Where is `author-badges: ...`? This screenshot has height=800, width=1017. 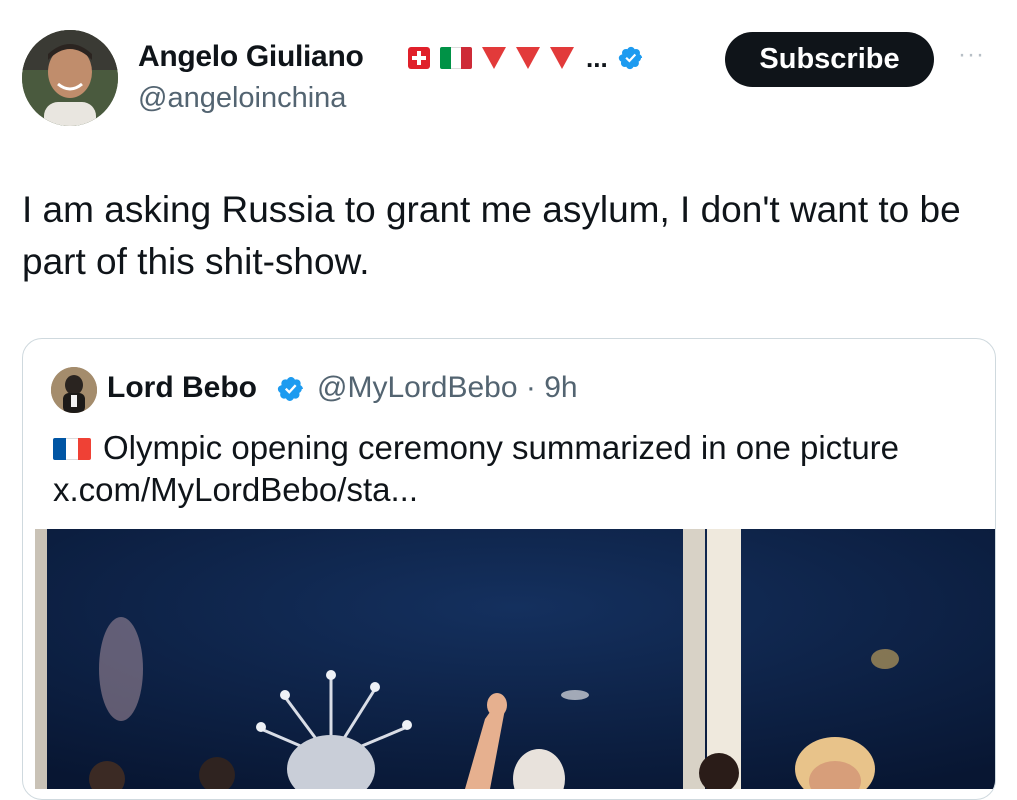
author-badges: ... is located at coordinates (526, 58).